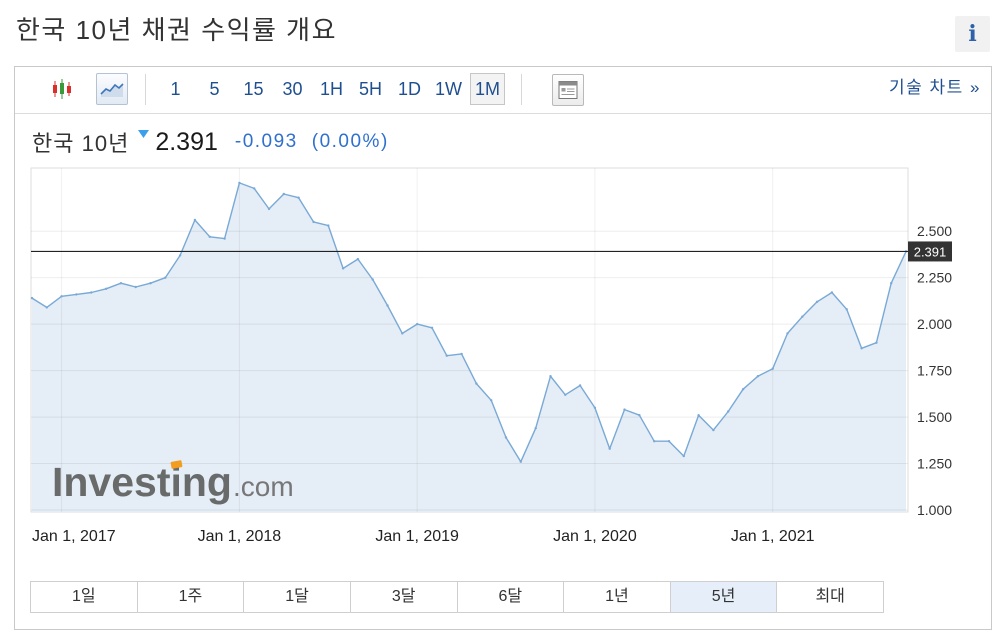 Image resolution: width=998 pixels, height=634 pixels. What do you see at coordinates (292, 89) in the screenshot?
I see `interval-30: 30` at bounding box center [292, 89].